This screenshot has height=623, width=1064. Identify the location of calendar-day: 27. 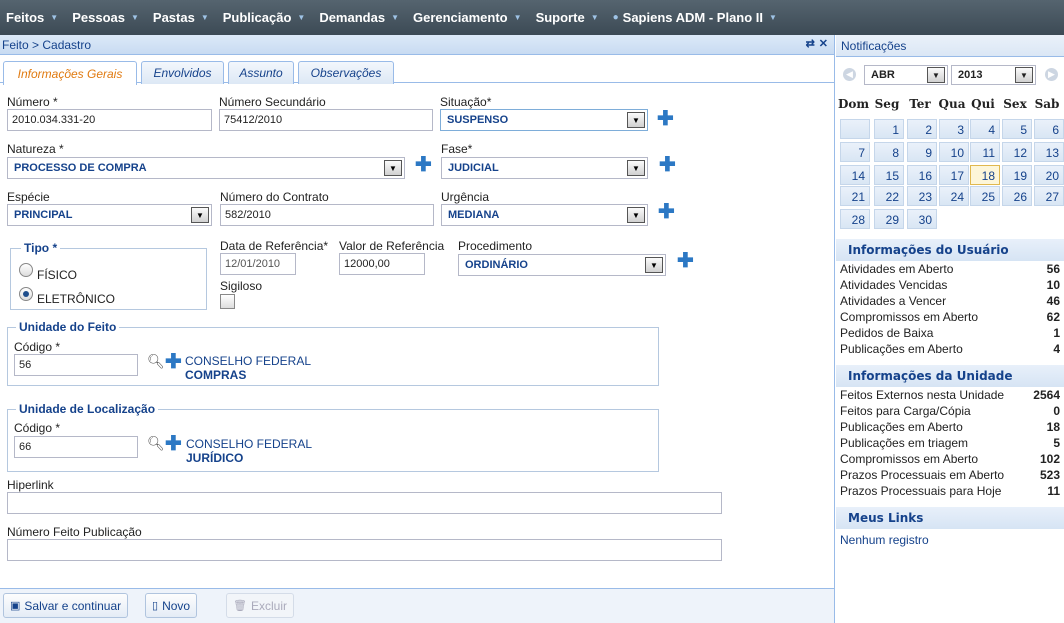
(1049, 196).